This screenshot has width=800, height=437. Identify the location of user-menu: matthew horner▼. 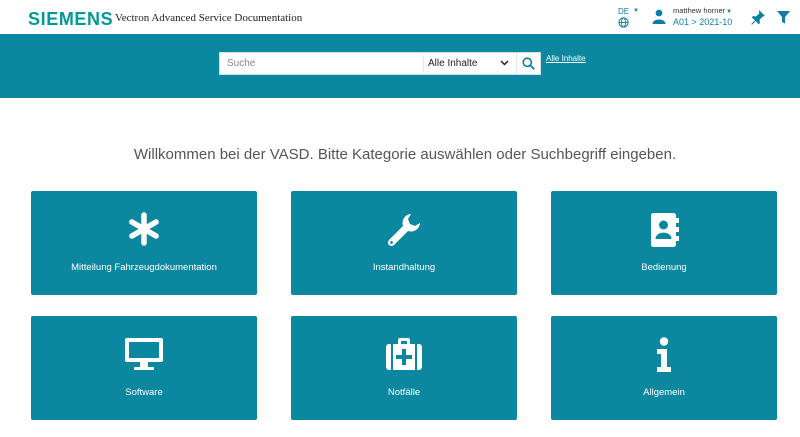
(702, 10).